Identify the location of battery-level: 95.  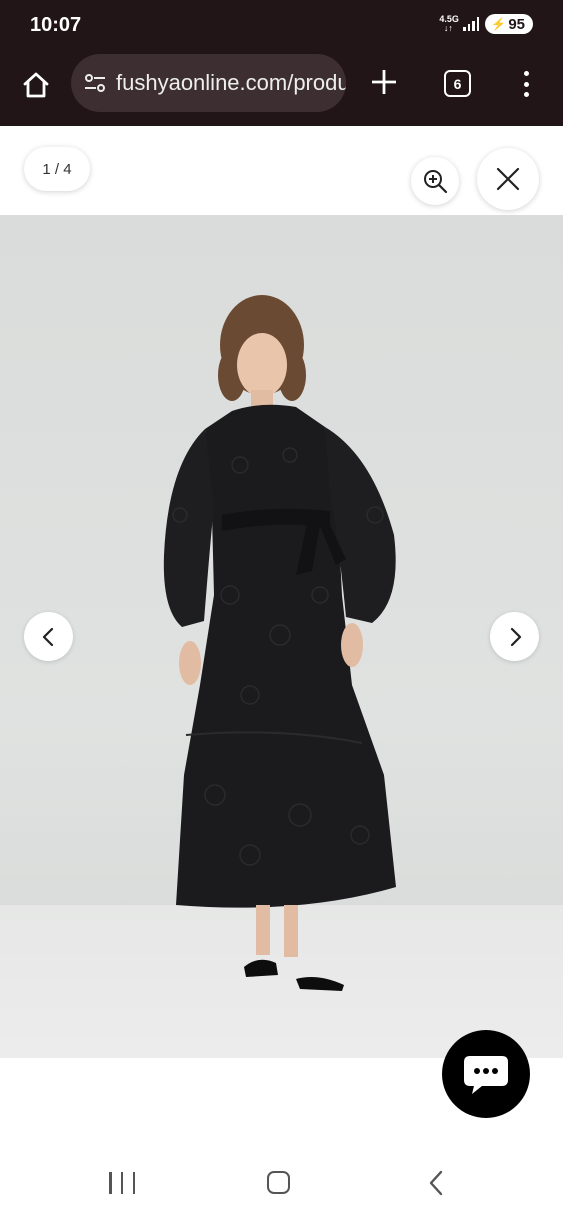
(516, 24).